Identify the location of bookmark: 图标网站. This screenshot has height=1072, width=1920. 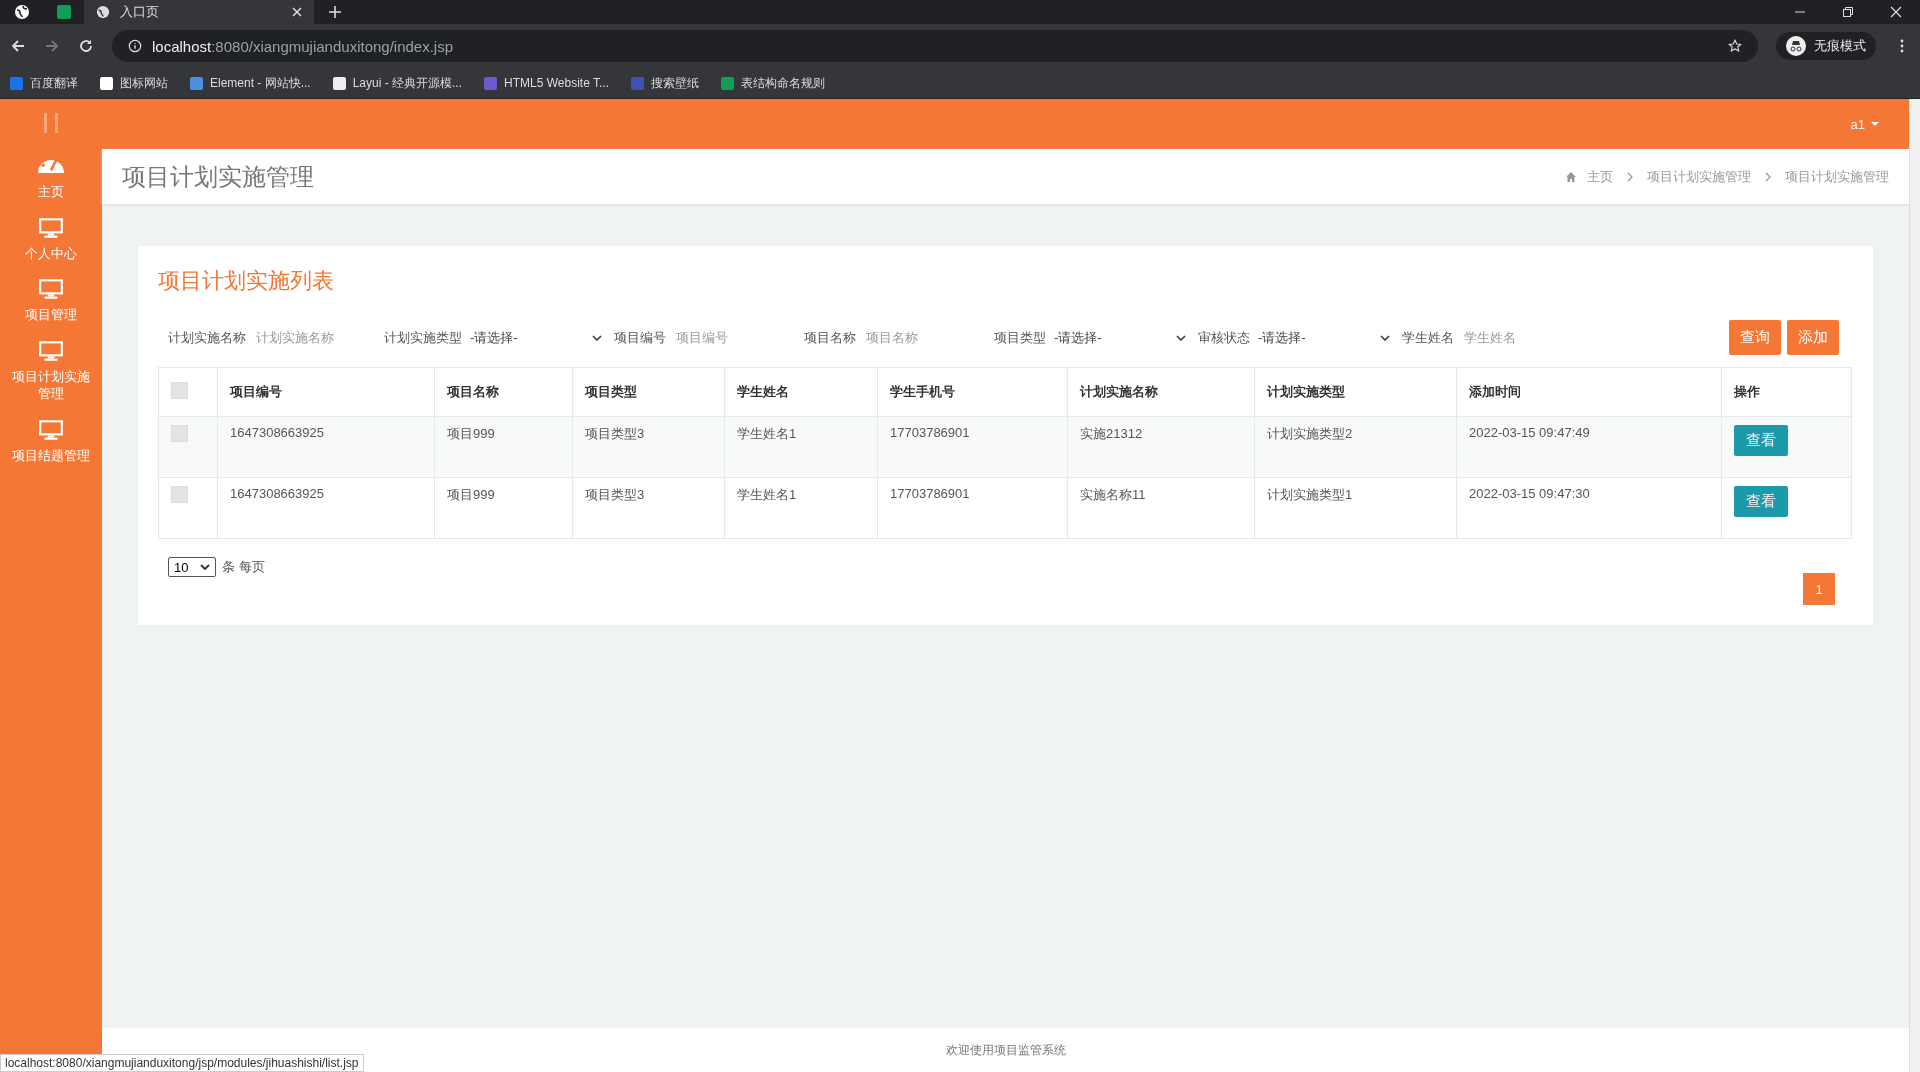
(134, 83).